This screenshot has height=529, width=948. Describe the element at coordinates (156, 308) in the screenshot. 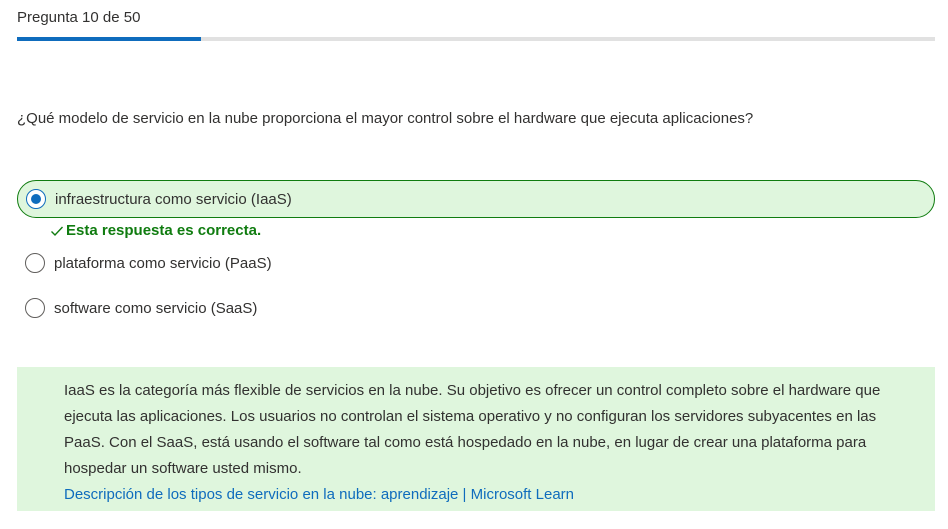

I see `answer-option-label: software como servicio (SaaS)` at that location.